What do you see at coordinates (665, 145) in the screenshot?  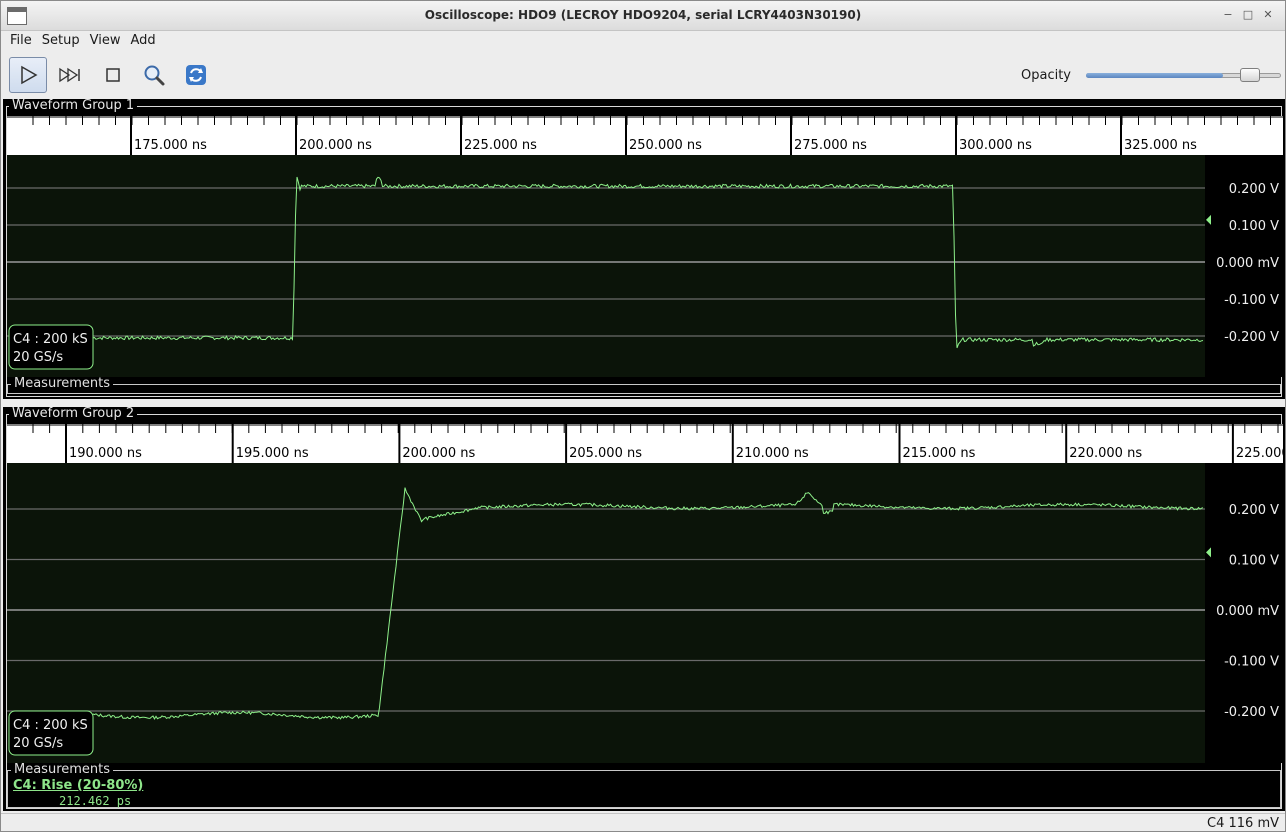 I see `time-tick-label: 250.000 ns` at bounding box center [665, 145].